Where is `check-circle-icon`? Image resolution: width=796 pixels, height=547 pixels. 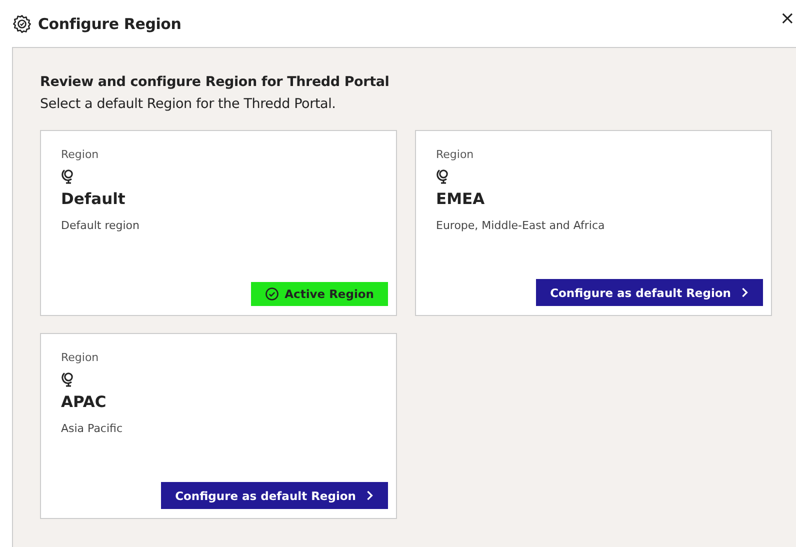 check-circle-icon is located at coordinates (271, 294).